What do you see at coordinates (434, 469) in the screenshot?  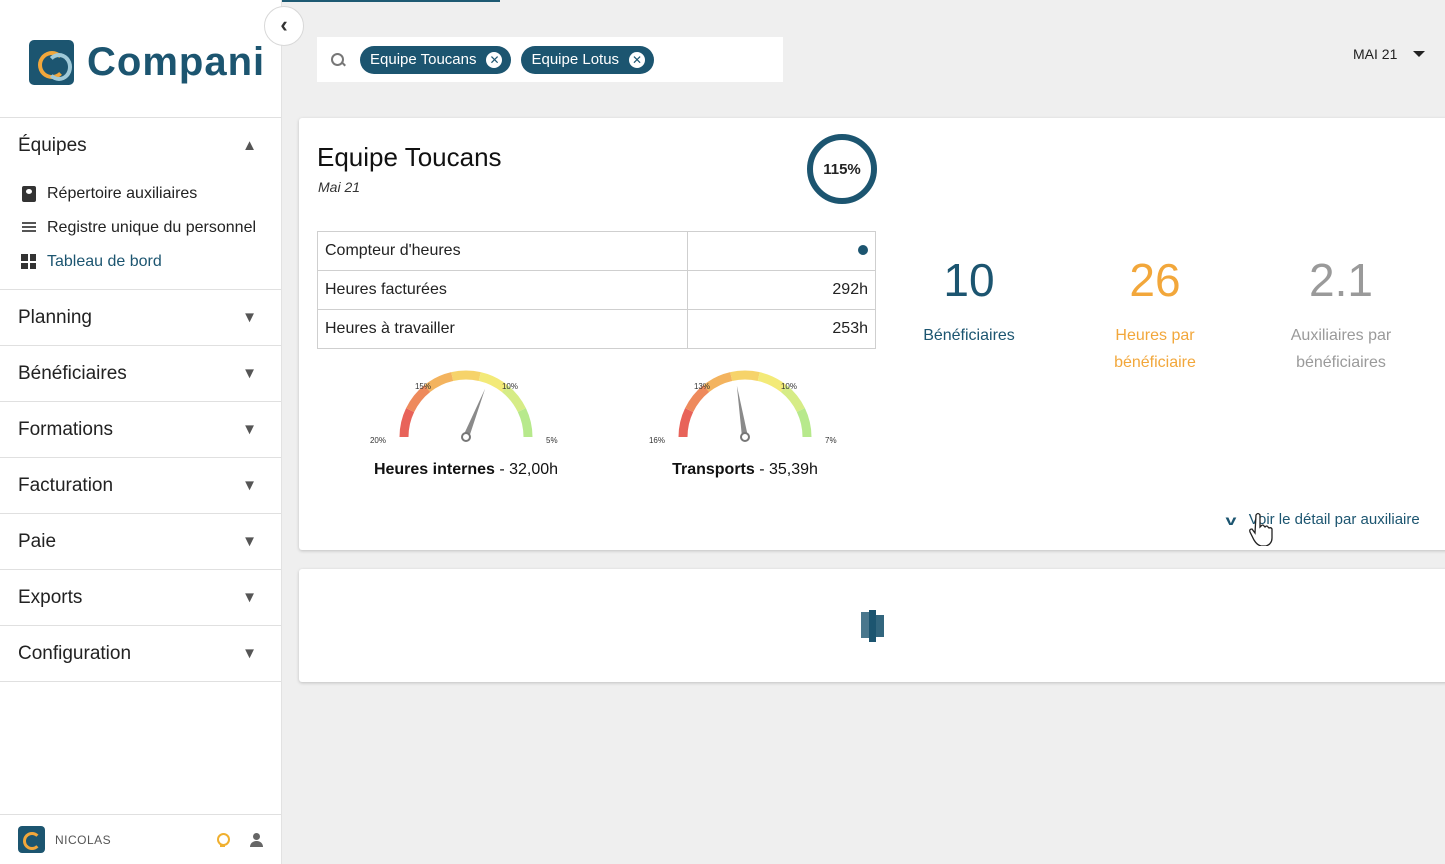 I see `gauge-name: Heures internes` at bounding box center [434, 469].